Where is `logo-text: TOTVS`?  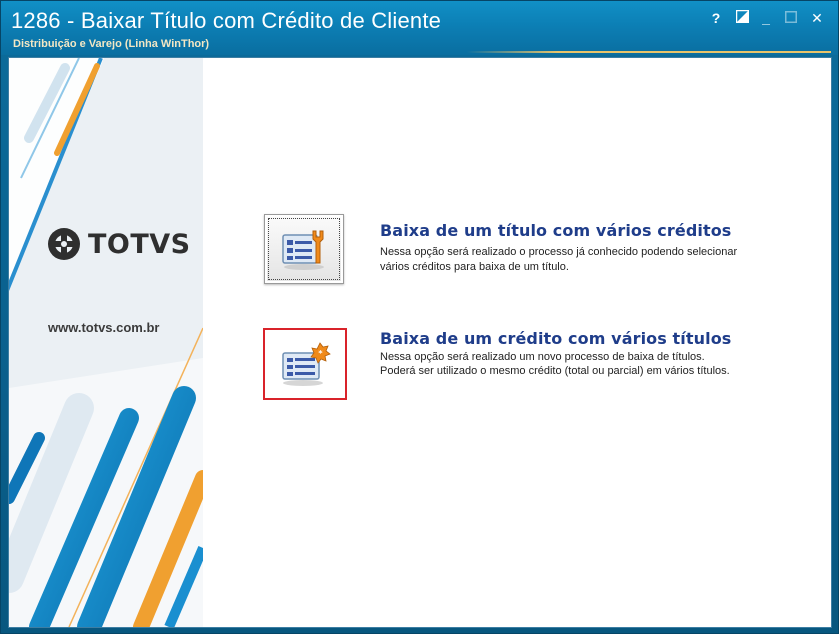
logo-text: TOTVS is located at coordinates (139, 244).